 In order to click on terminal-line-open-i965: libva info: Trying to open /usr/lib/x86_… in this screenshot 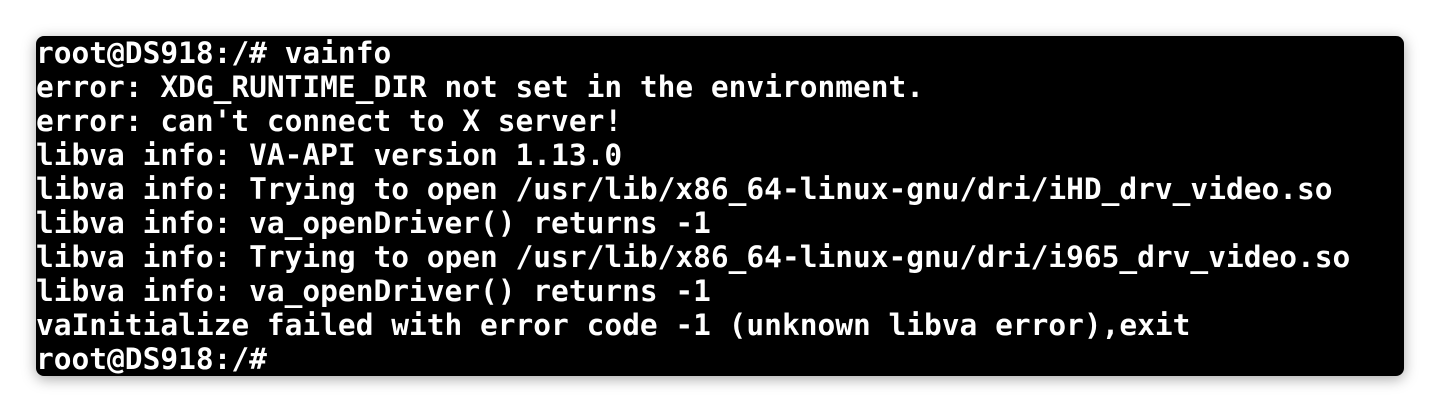, I will do `click(693, 257)`.